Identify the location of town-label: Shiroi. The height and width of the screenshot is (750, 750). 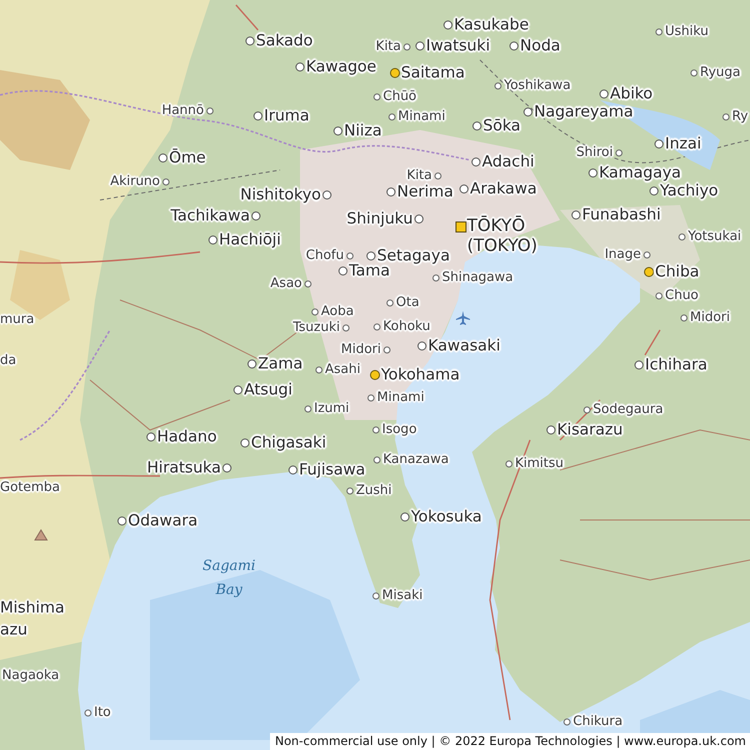
(594, 153).